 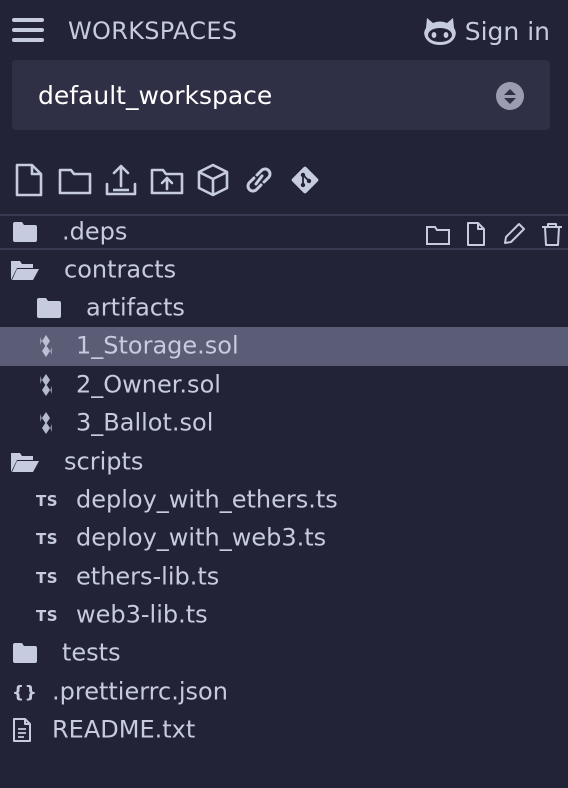 What do you see at coordinates (201, 537) in the screenshot?
I see `tree-item-label: deploy_with_web3.ts` at bounding box center [201, 537].